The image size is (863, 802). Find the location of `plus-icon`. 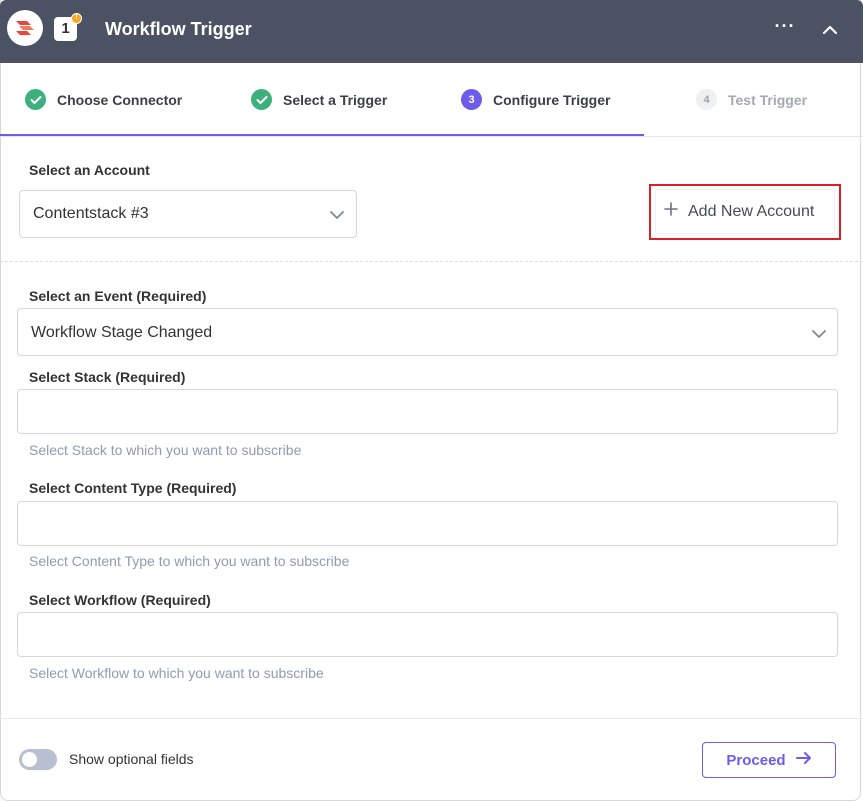

plus-icon is located at coordinates (671, 211).